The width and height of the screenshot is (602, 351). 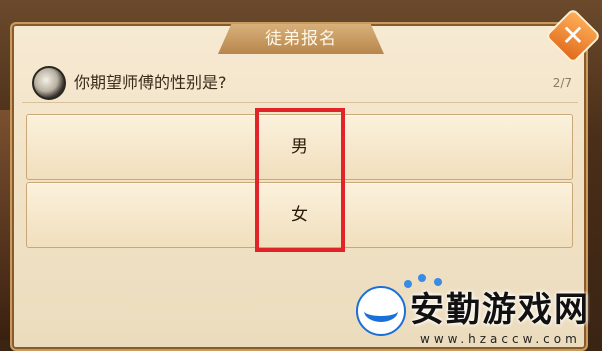 I want to click on close-icon: ✕, so click(x=573, y=36).